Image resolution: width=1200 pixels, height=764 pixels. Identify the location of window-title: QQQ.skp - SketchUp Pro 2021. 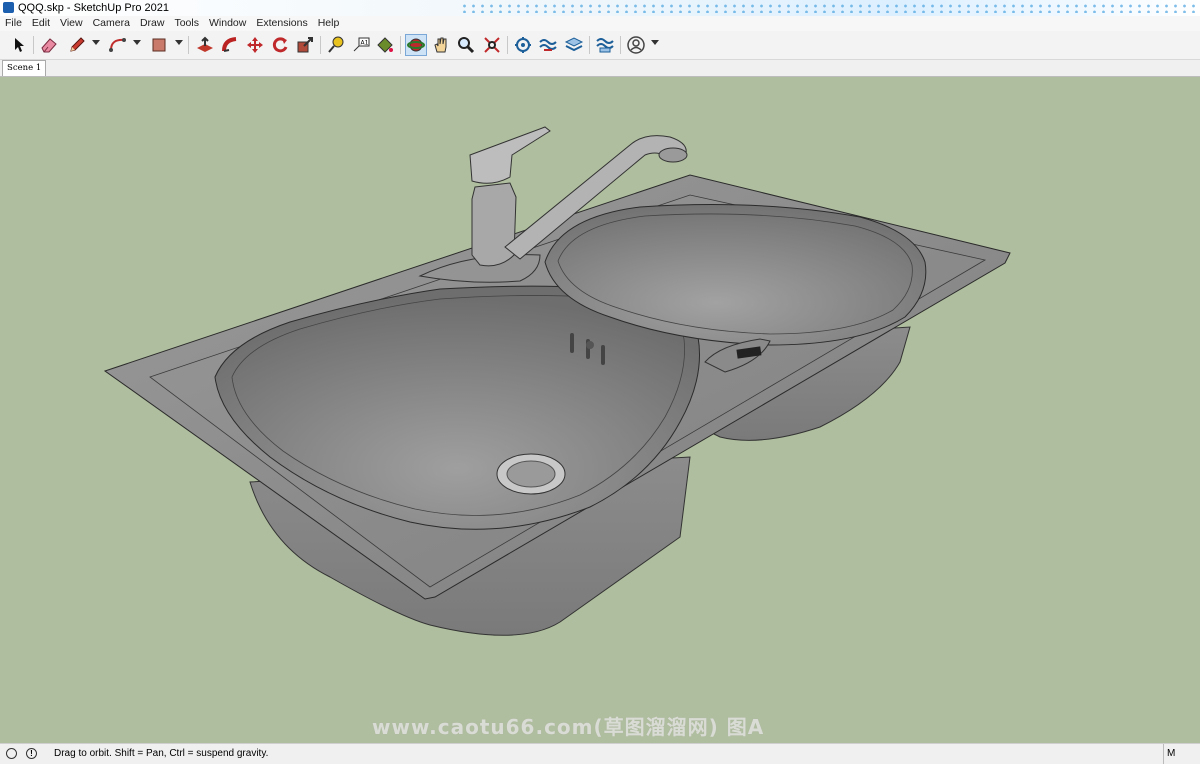
(94, 8).